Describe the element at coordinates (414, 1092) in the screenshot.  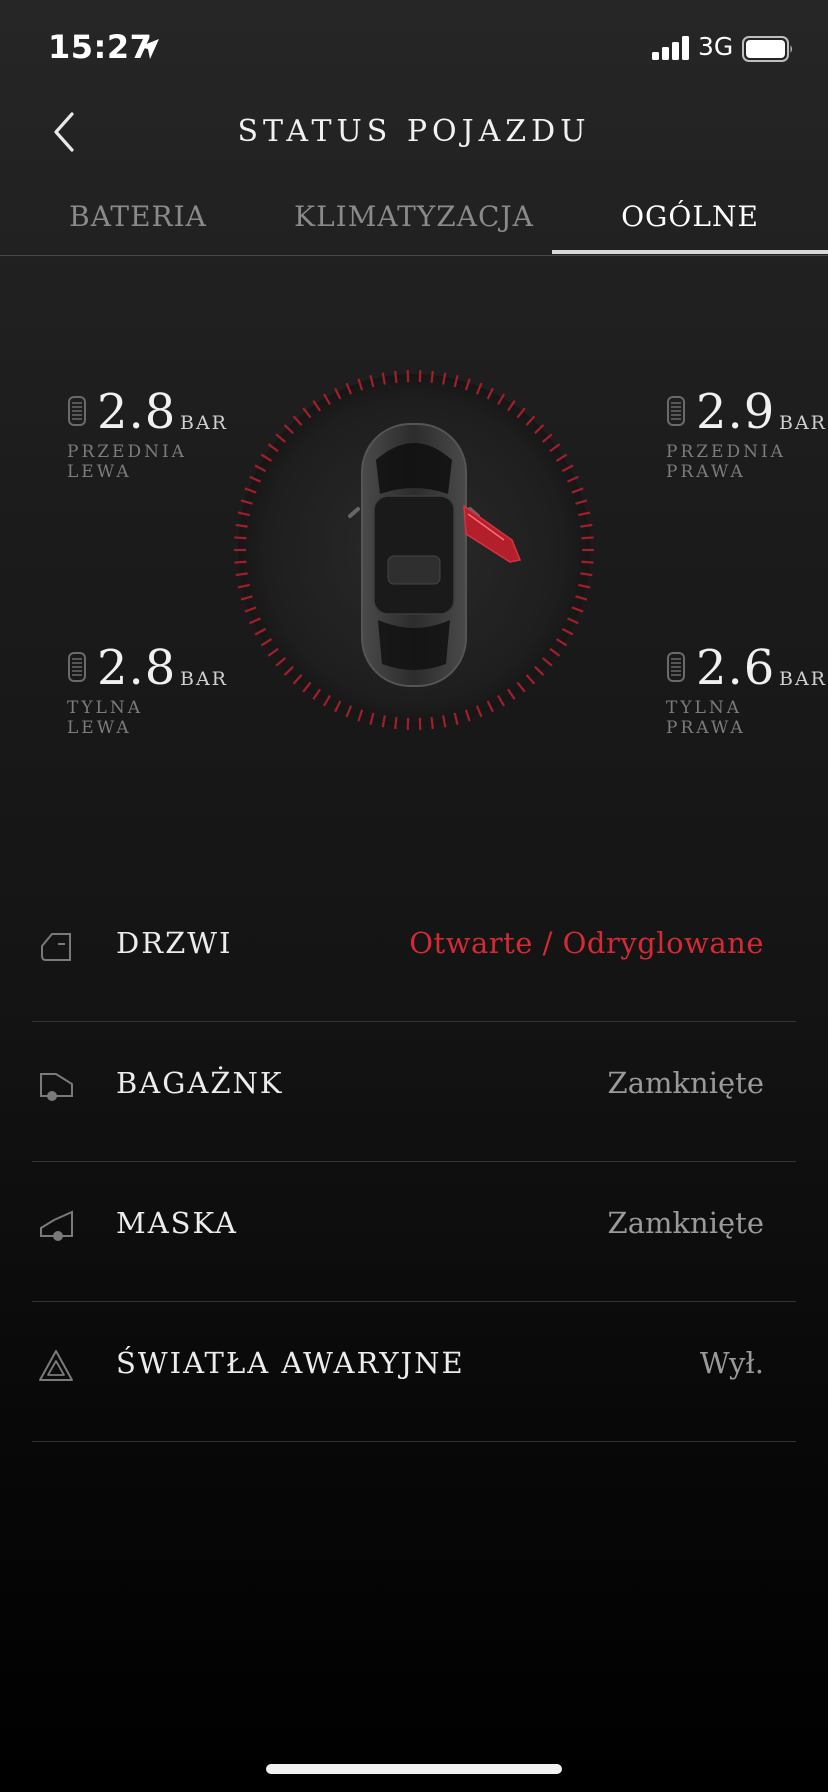
I see `status-row-trunk: BAGAŻNK Zamknięte` at that location.